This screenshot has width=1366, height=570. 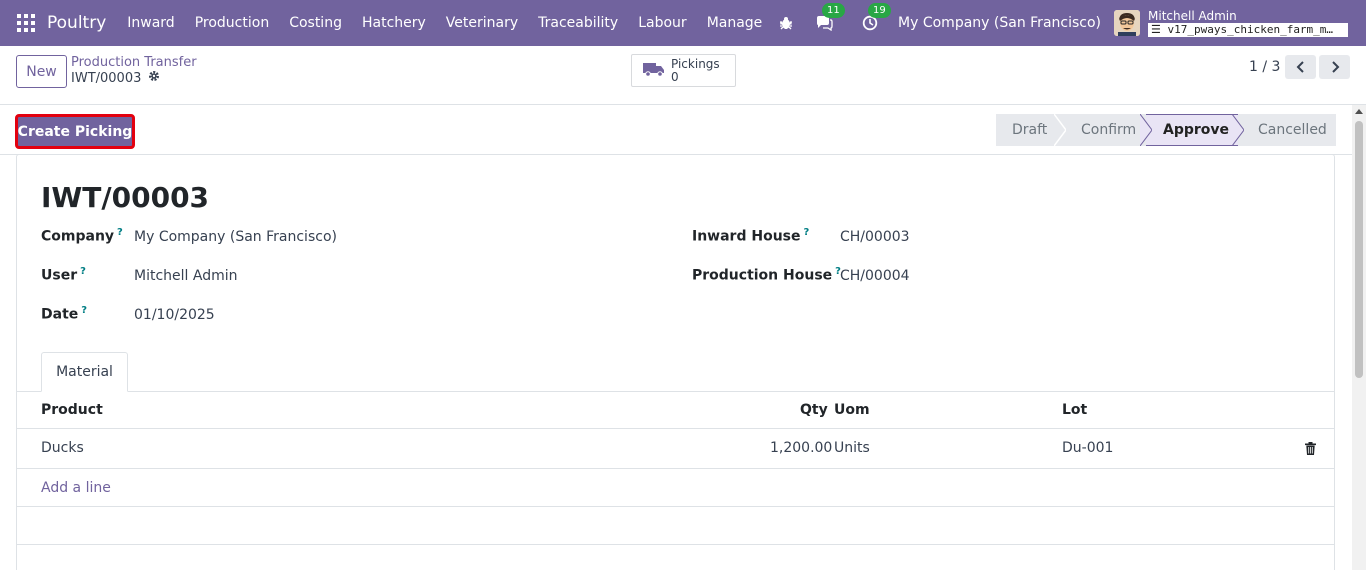 I want to click on messages-count-badge: 11, so click(x=833, y=10).